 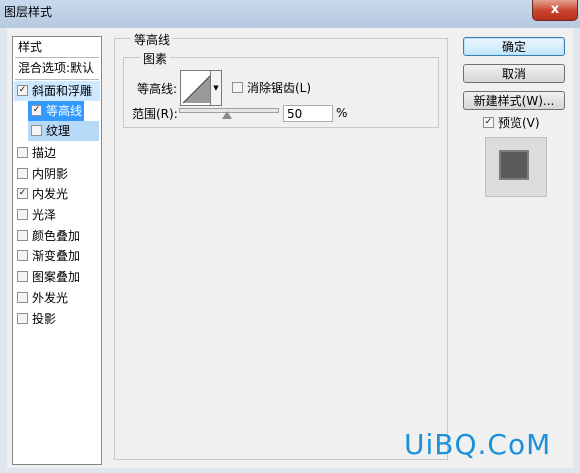 What do you see at coordinates (22, 276) in the screenshot?
I see `checkbox-pattern-overlay` at bounding box center [22, 276].